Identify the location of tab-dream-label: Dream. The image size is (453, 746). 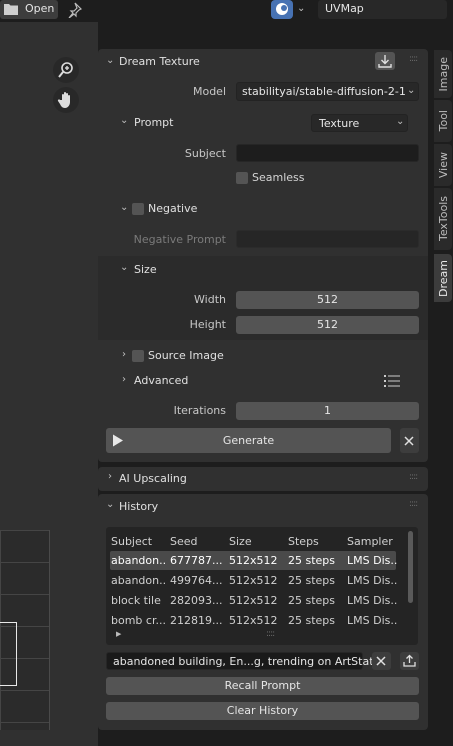
(443, 278).